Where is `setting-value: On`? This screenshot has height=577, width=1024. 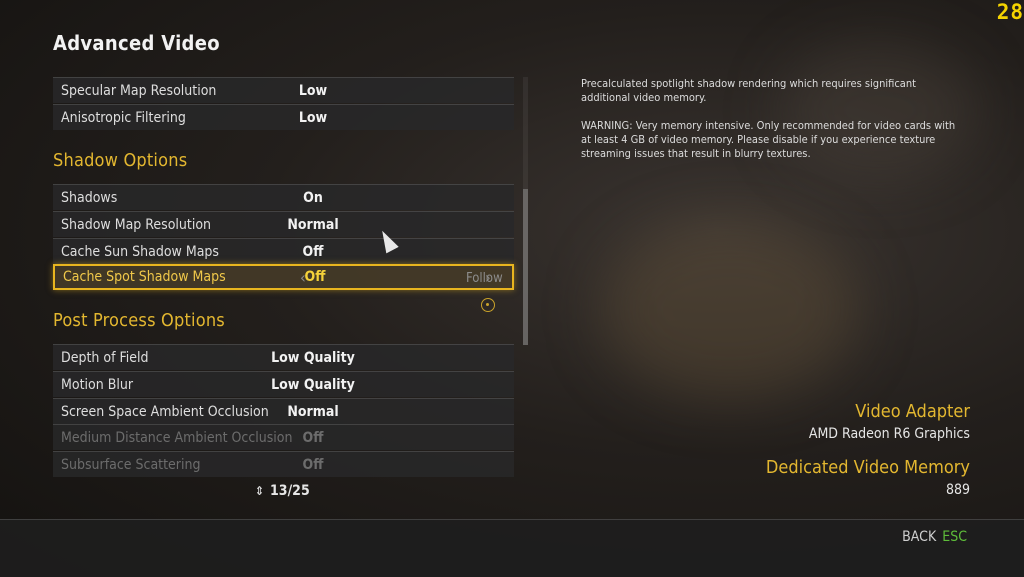
setting-value: On is located at coordinates (313, 197).